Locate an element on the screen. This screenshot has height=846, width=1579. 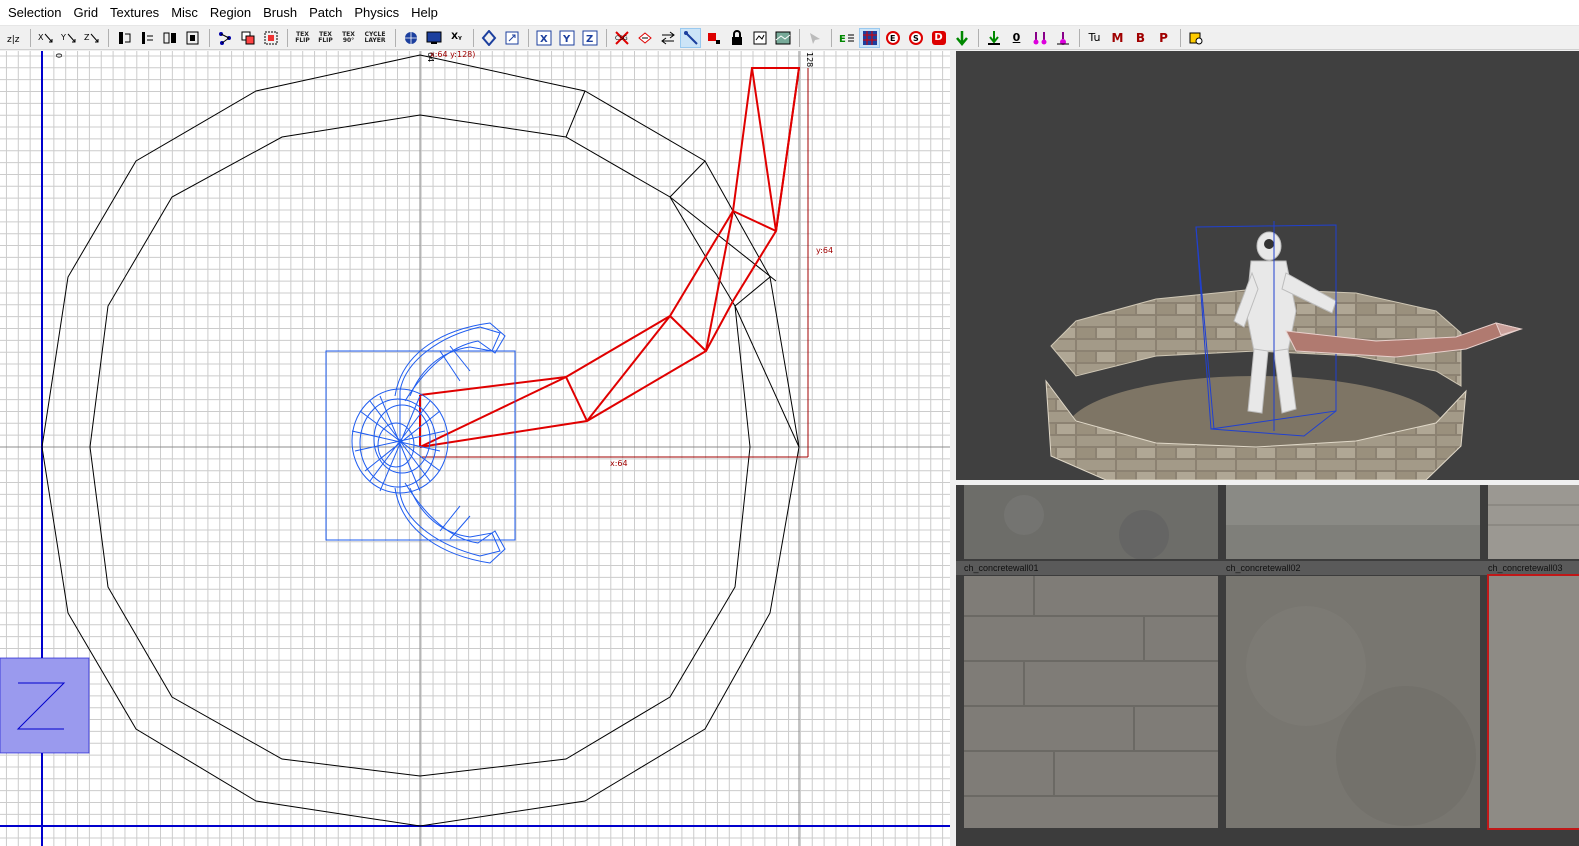
tex-flip-icon: TEX FLIP is located at coordinates (325, 37).